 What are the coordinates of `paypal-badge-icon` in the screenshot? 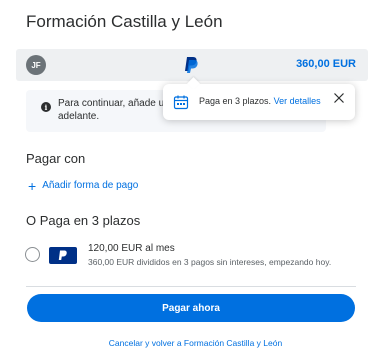 It's located at (63, 255).